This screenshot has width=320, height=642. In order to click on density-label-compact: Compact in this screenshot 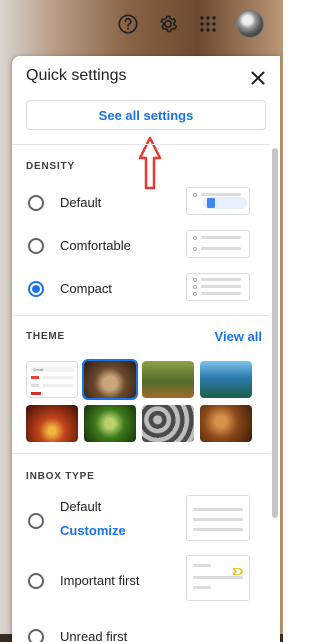, I will do `click(86, 288)`.